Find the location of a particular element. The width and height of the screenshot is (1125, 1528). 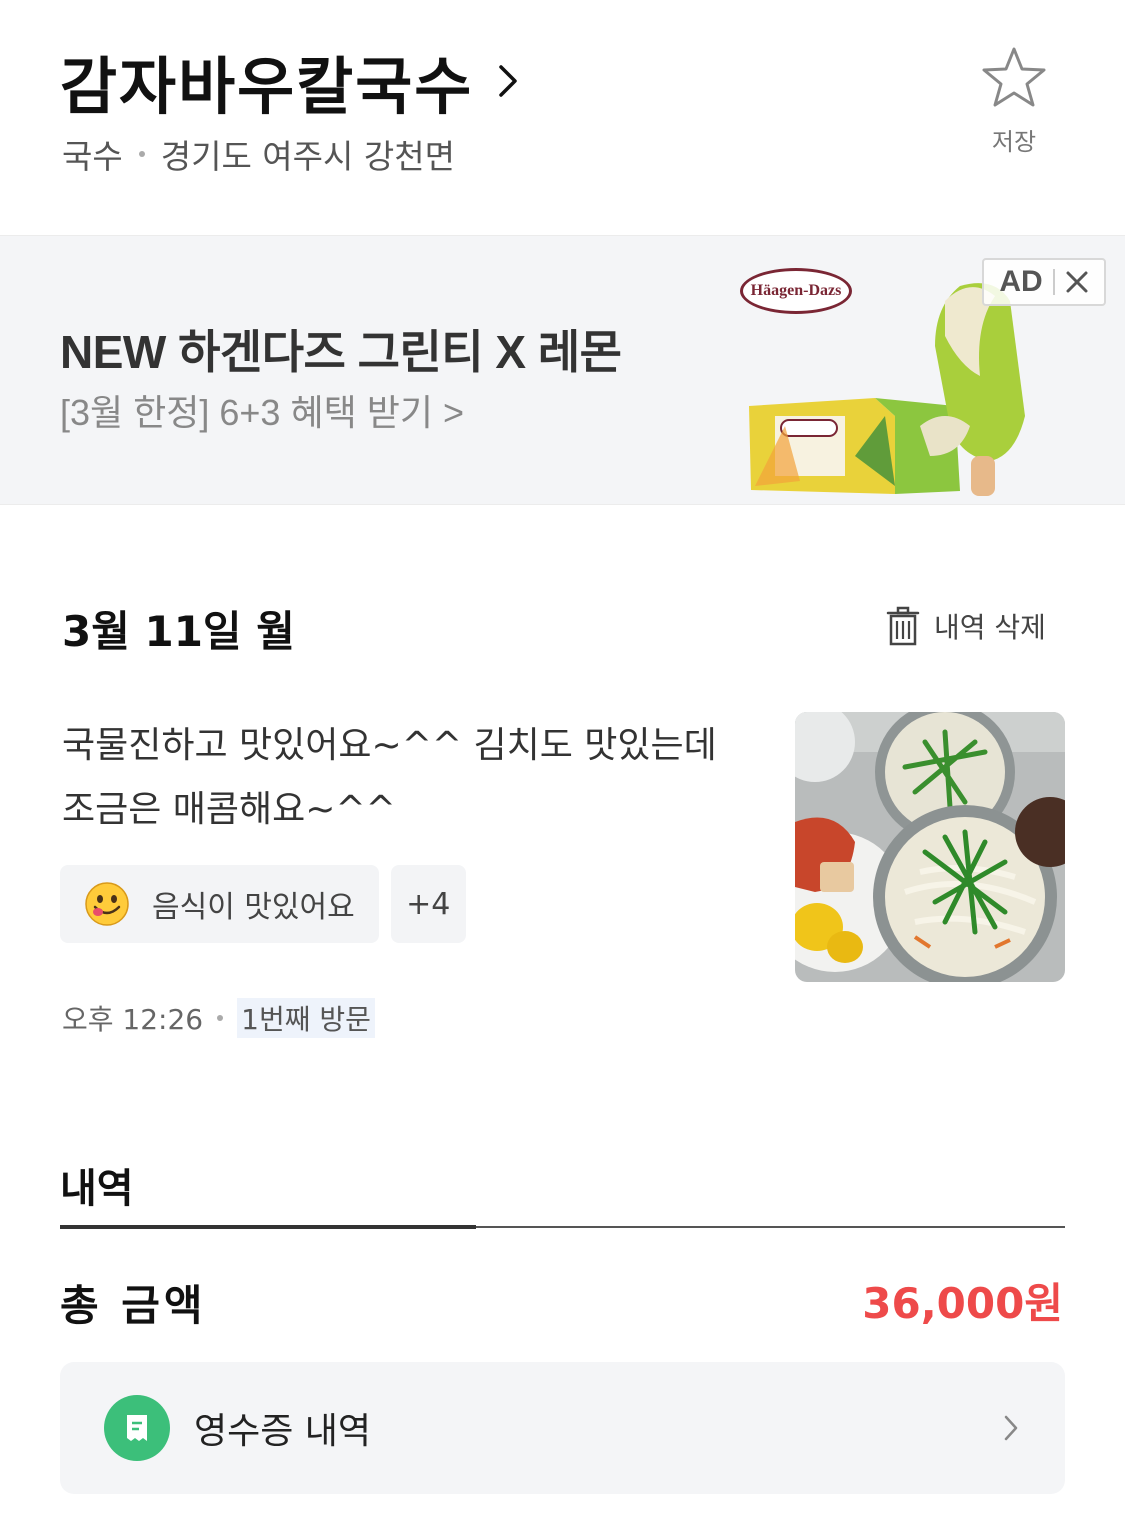

more-tags-button: +4 is located at coordinates (428, 904).